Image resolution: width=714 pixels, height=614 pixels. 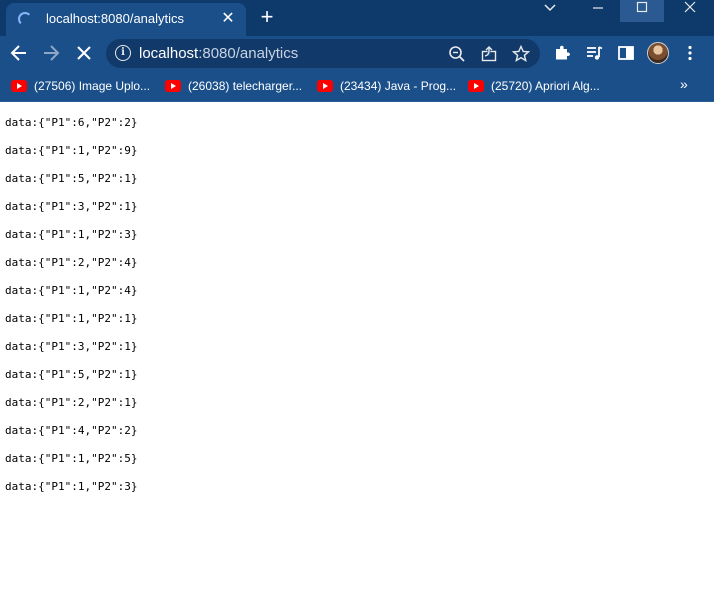 What do you see at coordinates (267, 17) in the screenshot?
I see `new-tab-button: +` at bounding box center [267, 17].